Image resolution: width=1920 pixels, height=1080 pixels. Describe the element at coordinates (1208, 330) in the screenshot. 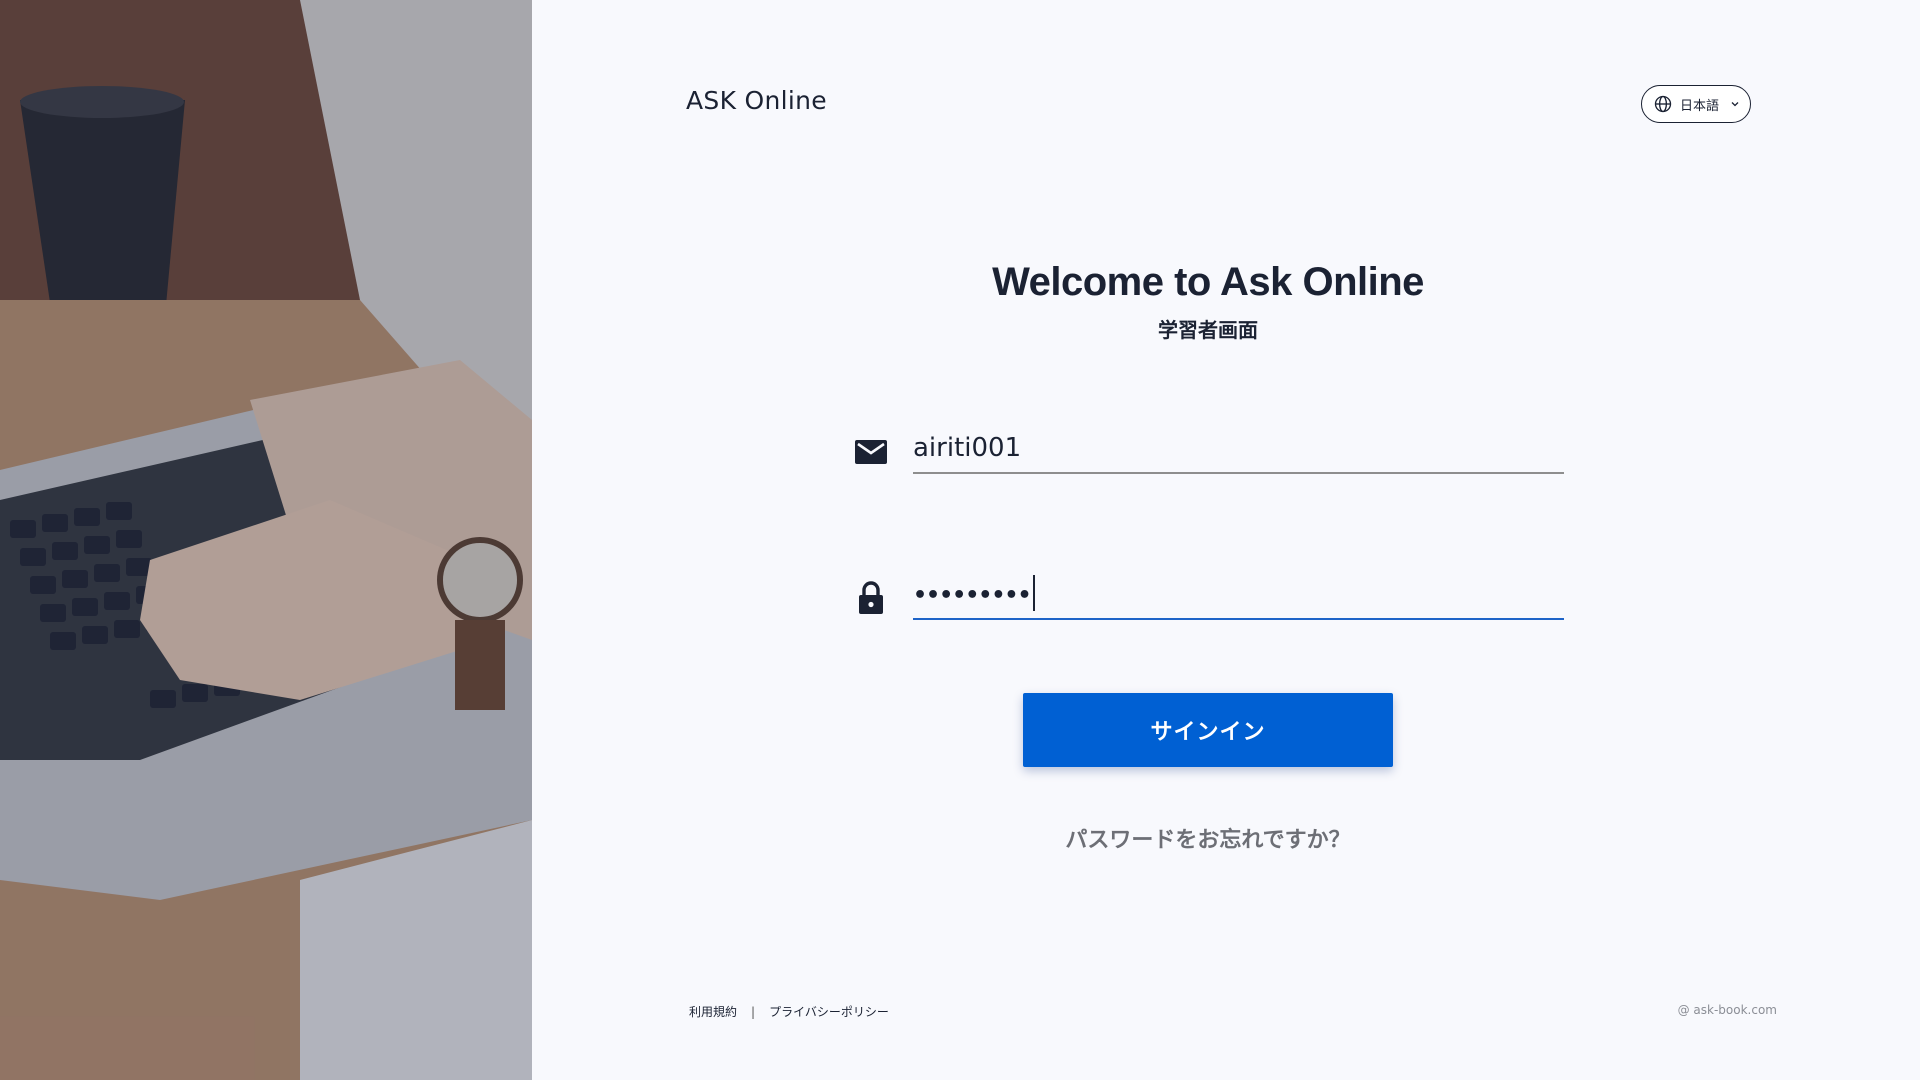

I see `page-subtitle: 学習者画面` at that location.